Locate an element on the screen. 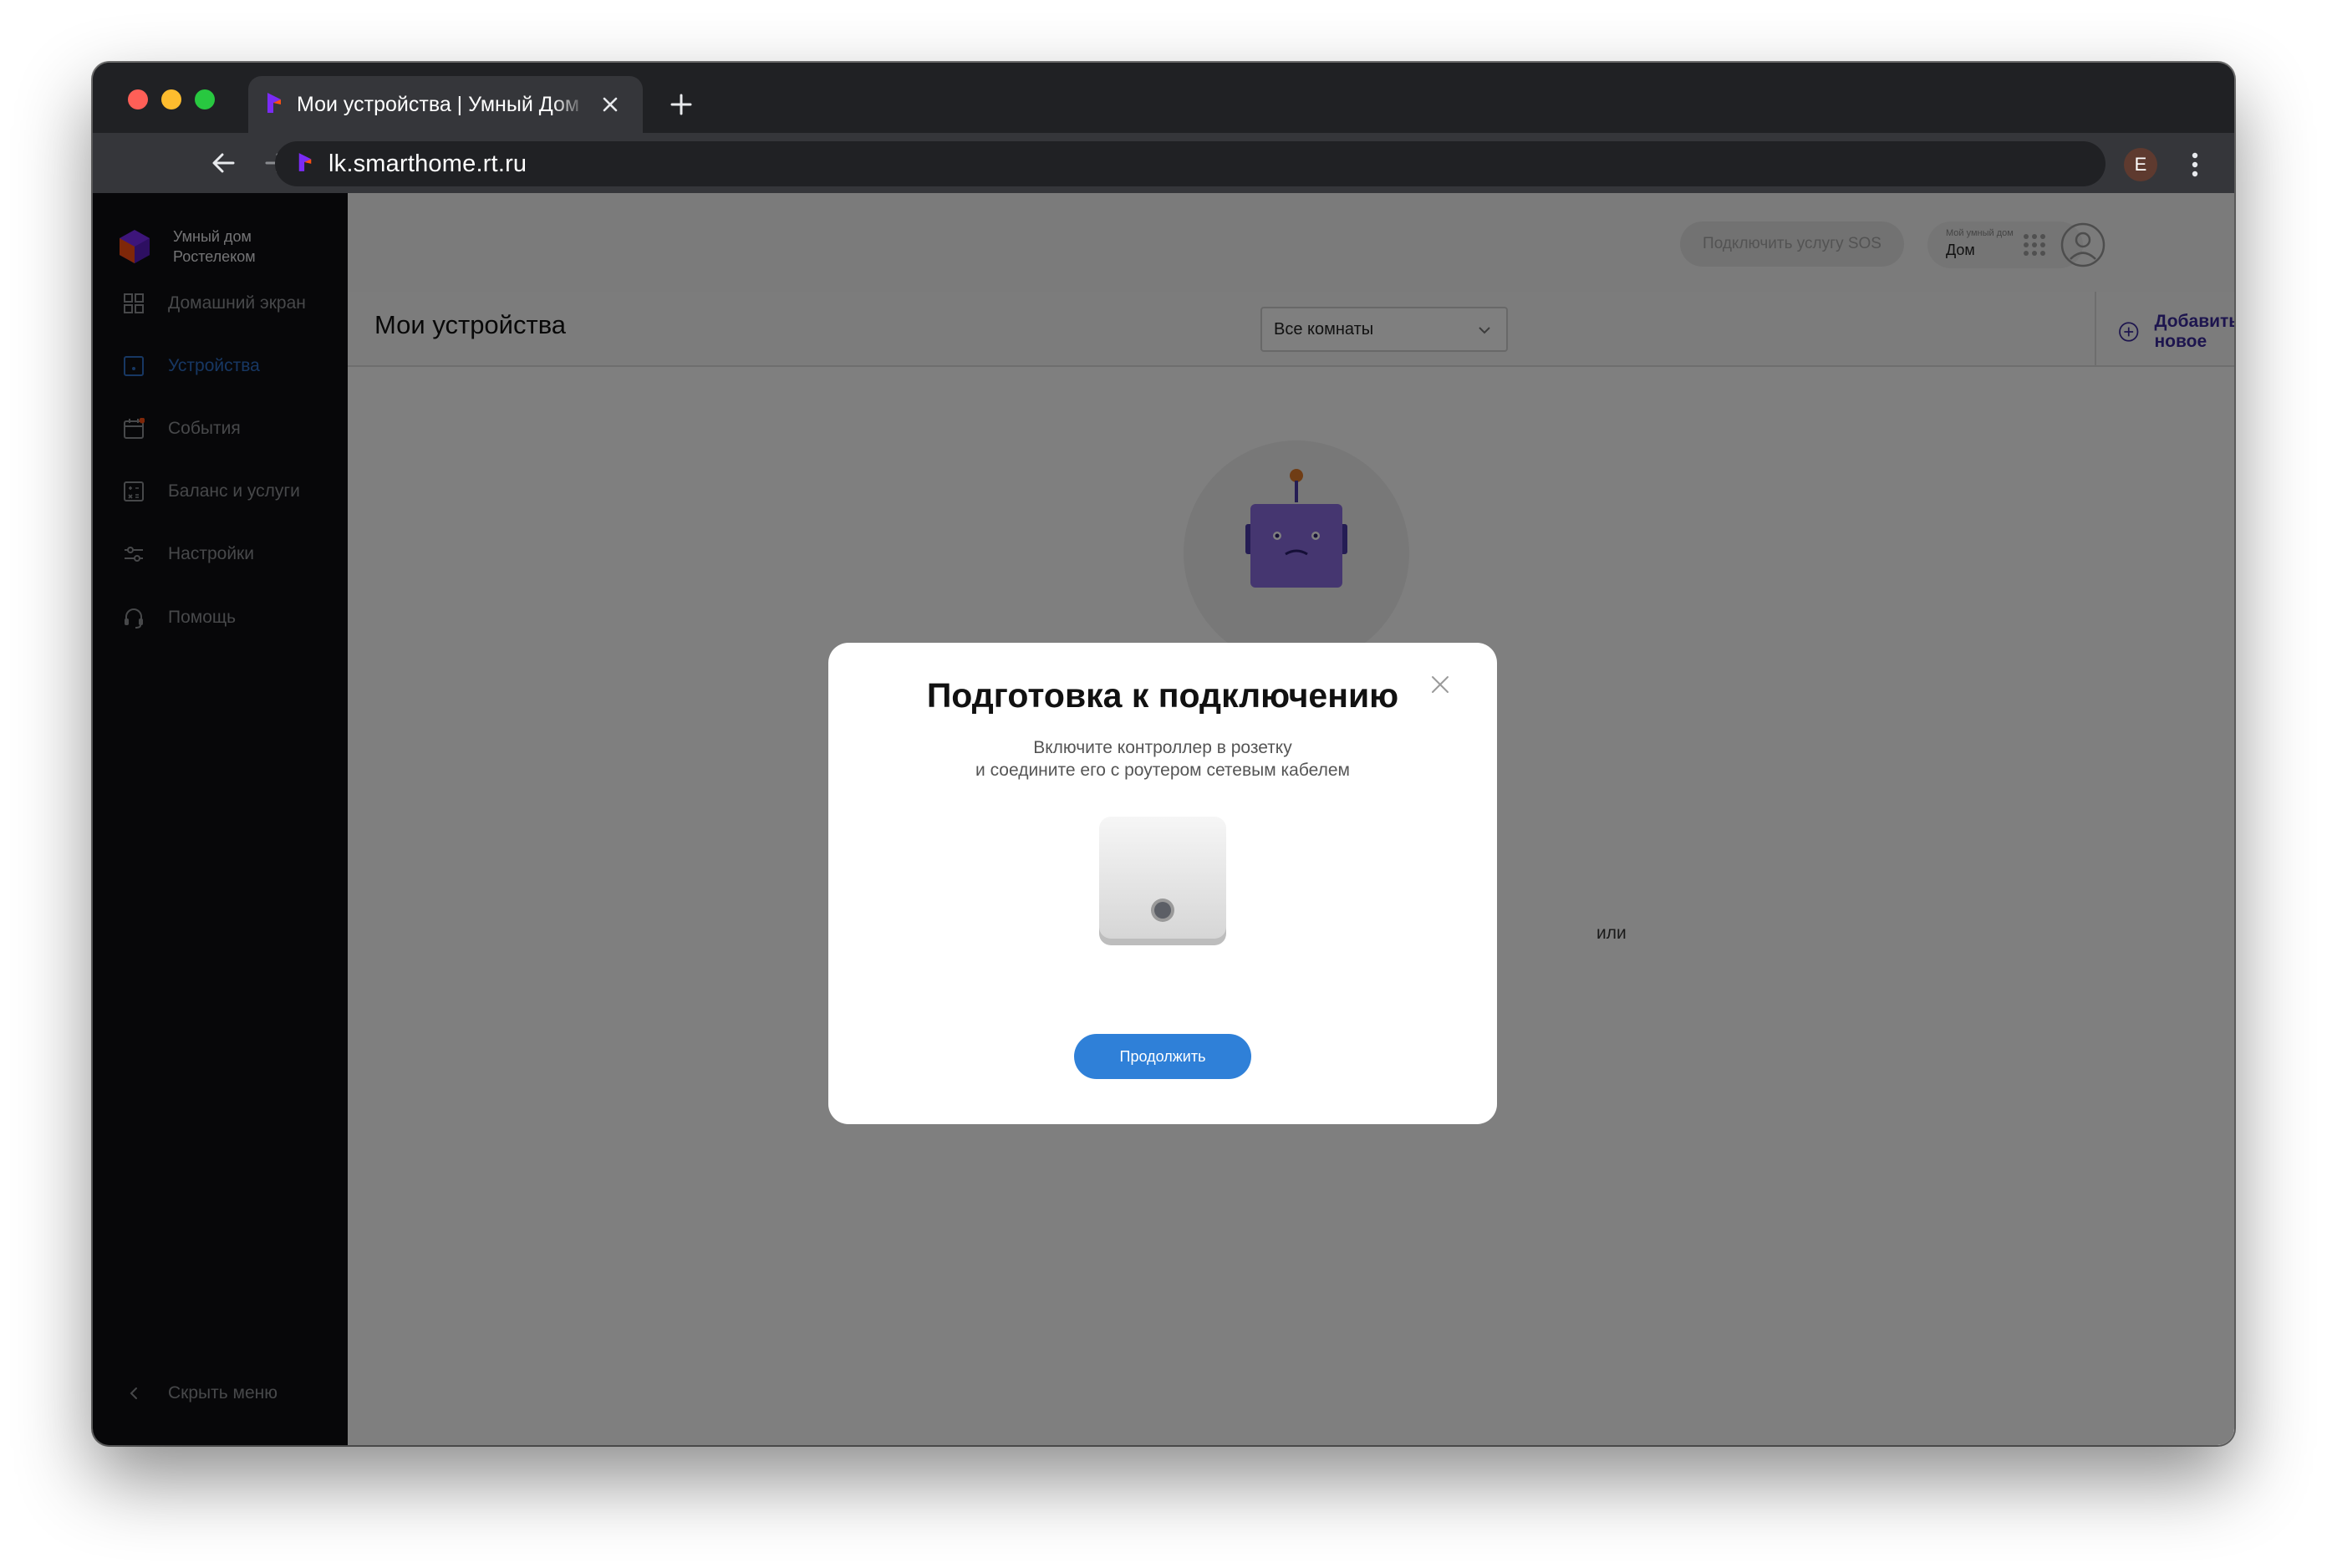 Image resolution: width=2327 pixels, height=1568 pixels. controller-device-image is located at coordinates (1163, 882).